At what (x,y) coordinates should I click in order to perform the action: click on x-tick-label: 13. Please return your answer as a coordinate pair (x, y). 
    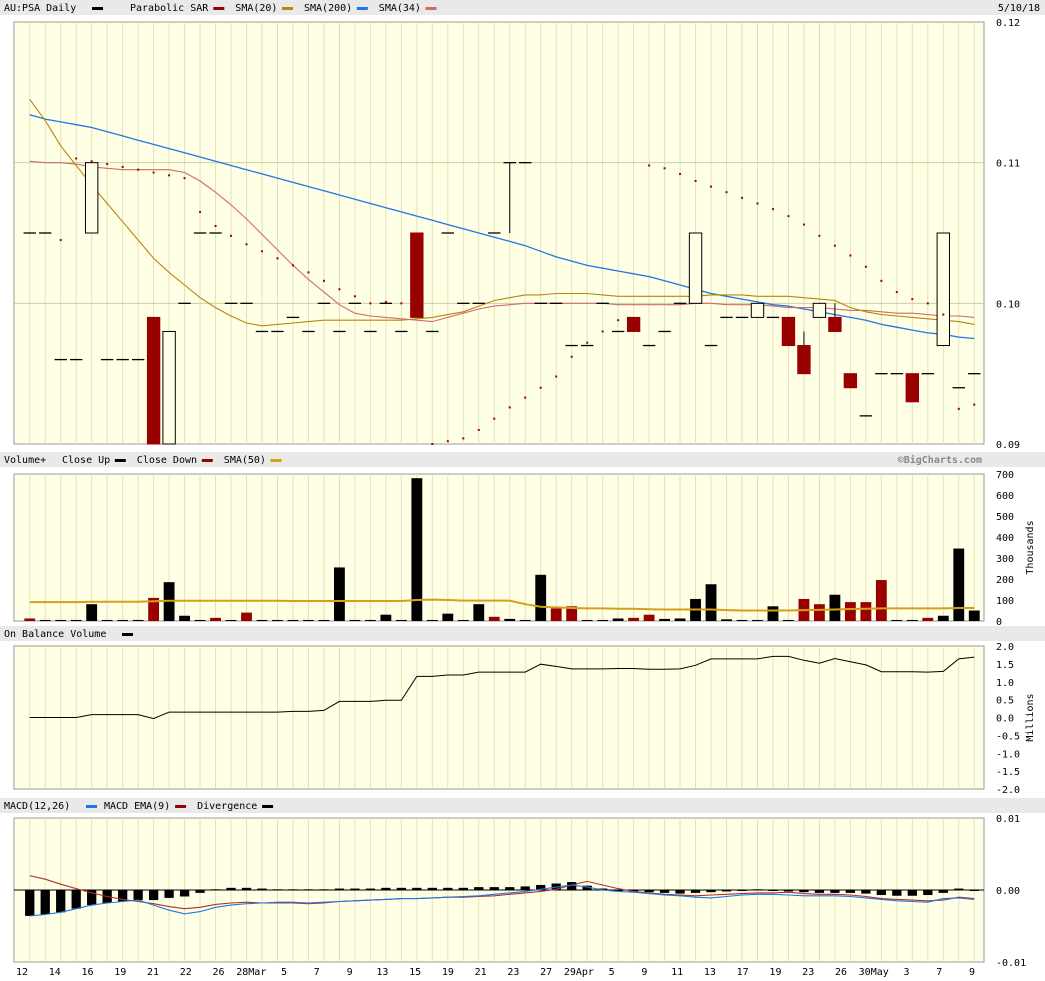
    Looking at the image, I should click on (382, 972).